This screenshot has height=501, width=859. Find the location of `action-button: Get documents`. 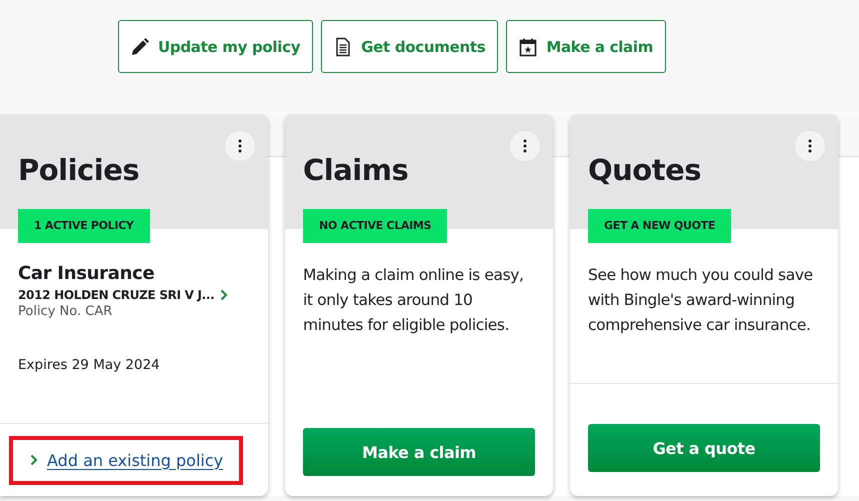

action-button: Get documents is located at coordinates (409, 46).